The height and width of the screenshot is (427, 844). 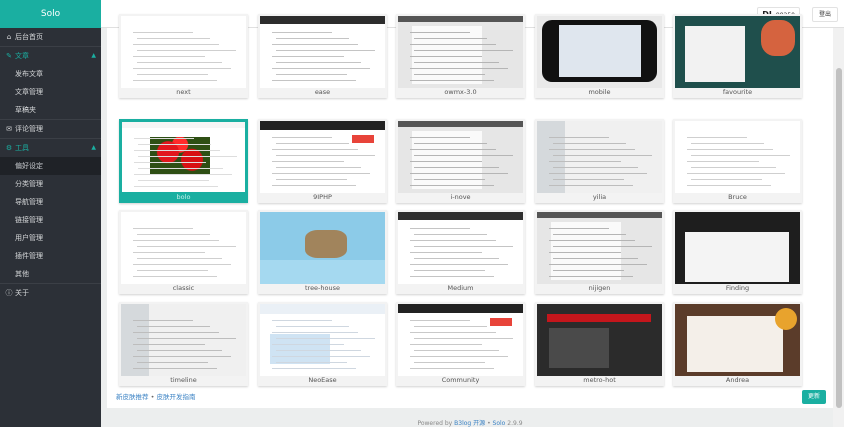 I want to click on sidebar-item-2: 发布文章, so click(x=50, y=74).